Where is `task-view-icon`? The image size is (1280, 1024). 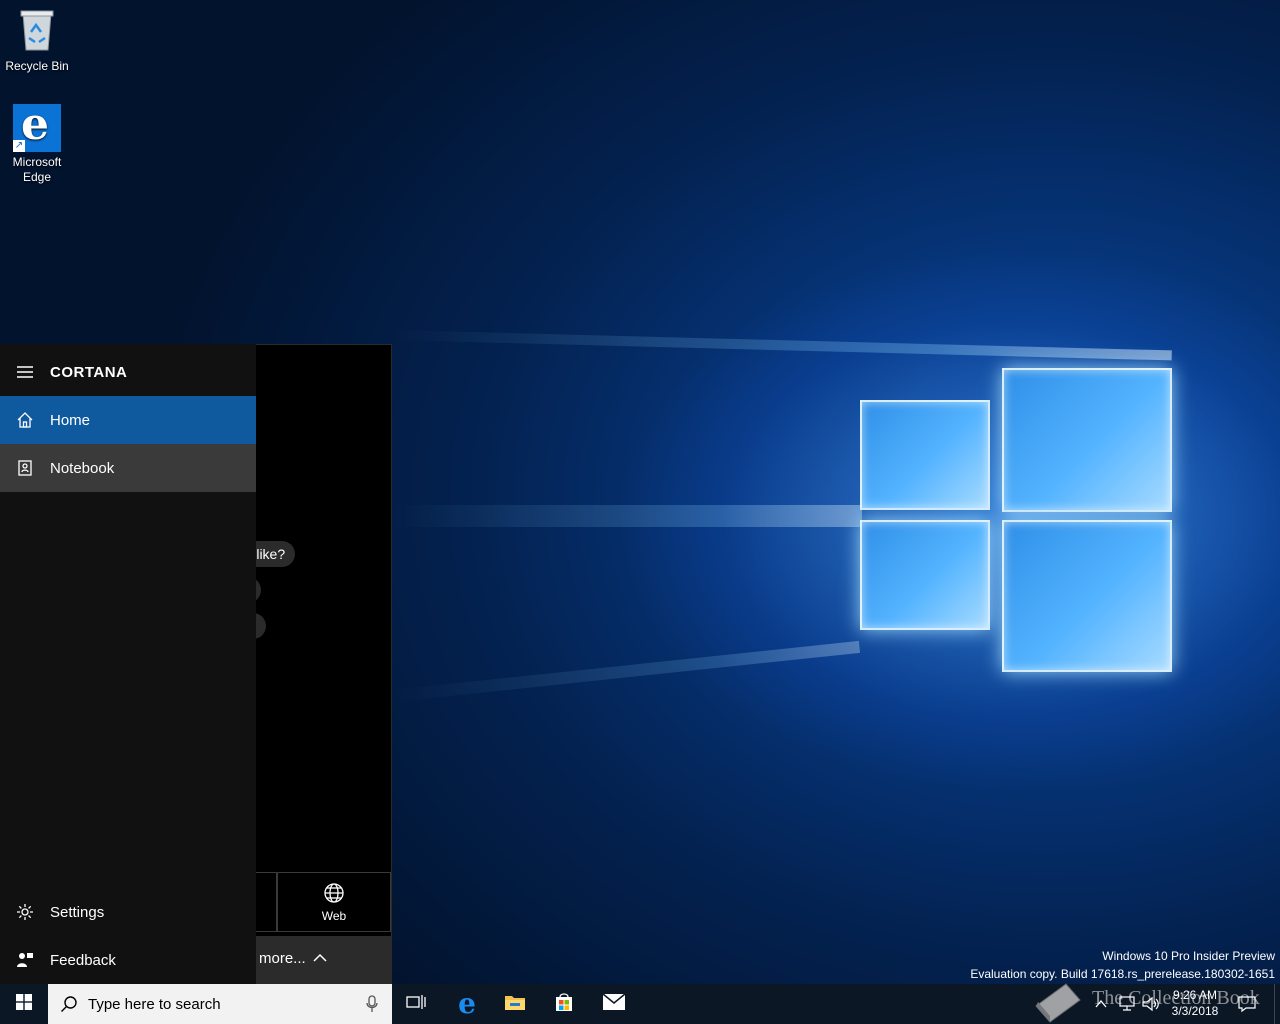
task-view-icon is located at coordinates (416, 1004).